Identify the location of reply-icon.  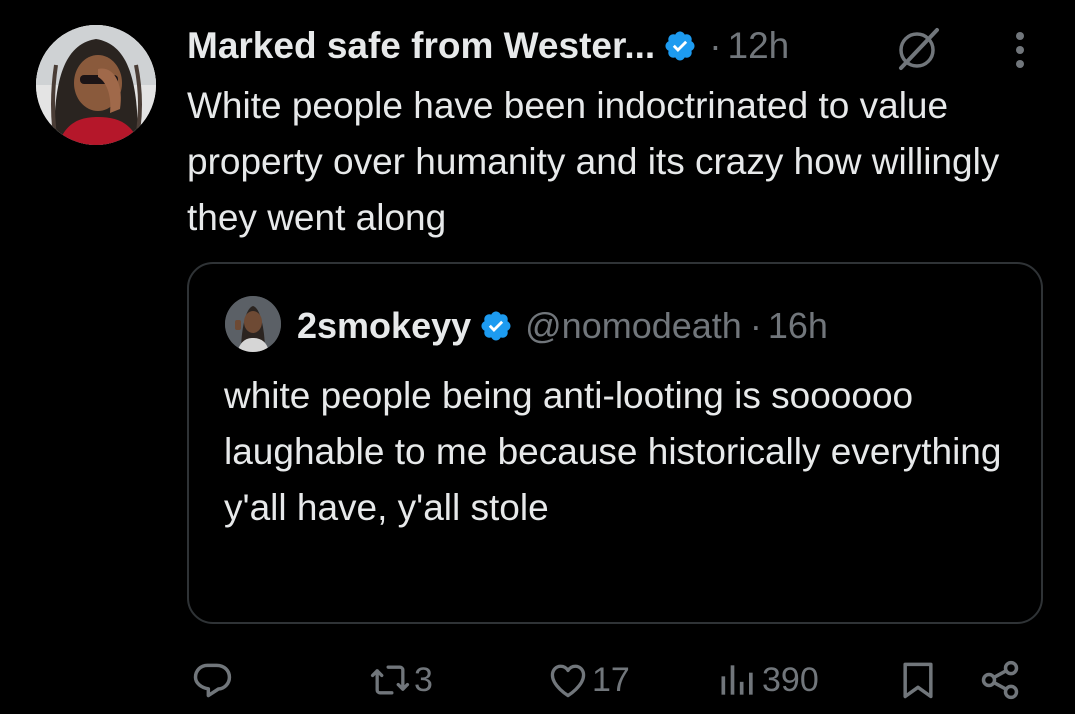
(212, 680).